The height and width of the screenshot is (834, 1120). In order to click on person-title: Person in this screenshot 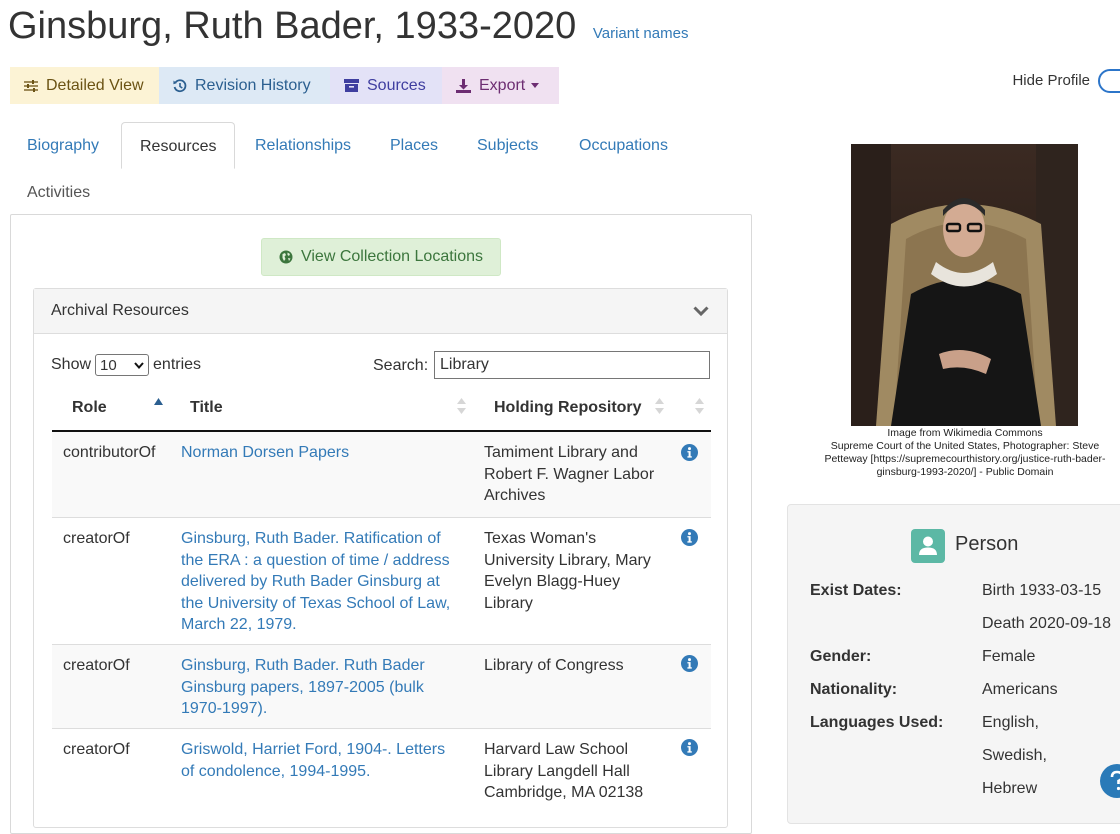, I will do `click(987, 544)`.